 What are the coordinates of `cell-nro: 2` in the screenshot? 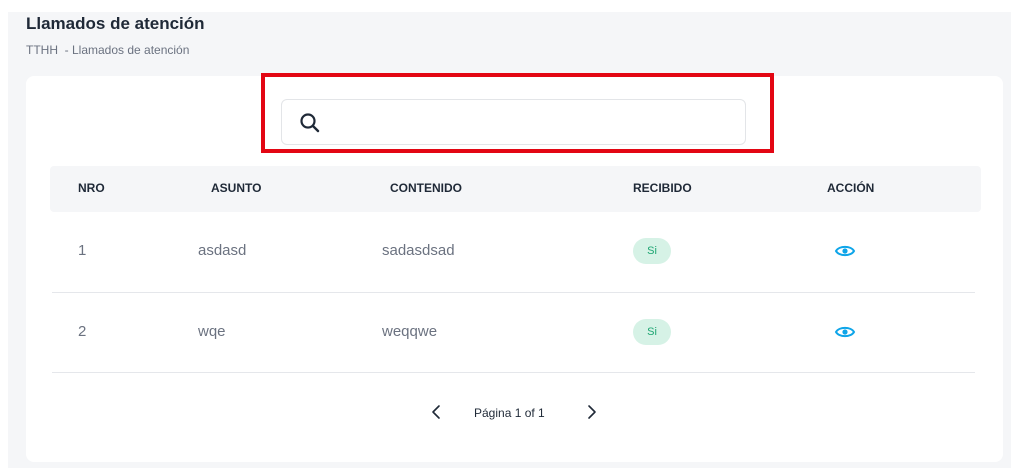 It's located at (82, 331).